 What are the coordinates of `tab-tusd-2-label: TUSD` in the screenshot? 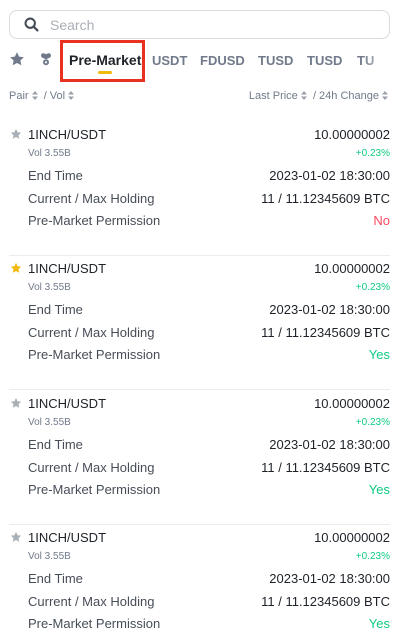 It's located at (325, 60).